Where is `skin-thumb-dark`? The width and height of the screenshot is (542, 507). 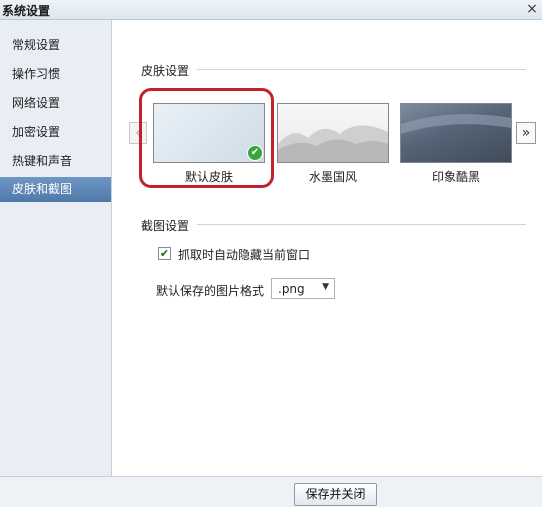 skin-thumb-dark is located at coordinates (456, 133).